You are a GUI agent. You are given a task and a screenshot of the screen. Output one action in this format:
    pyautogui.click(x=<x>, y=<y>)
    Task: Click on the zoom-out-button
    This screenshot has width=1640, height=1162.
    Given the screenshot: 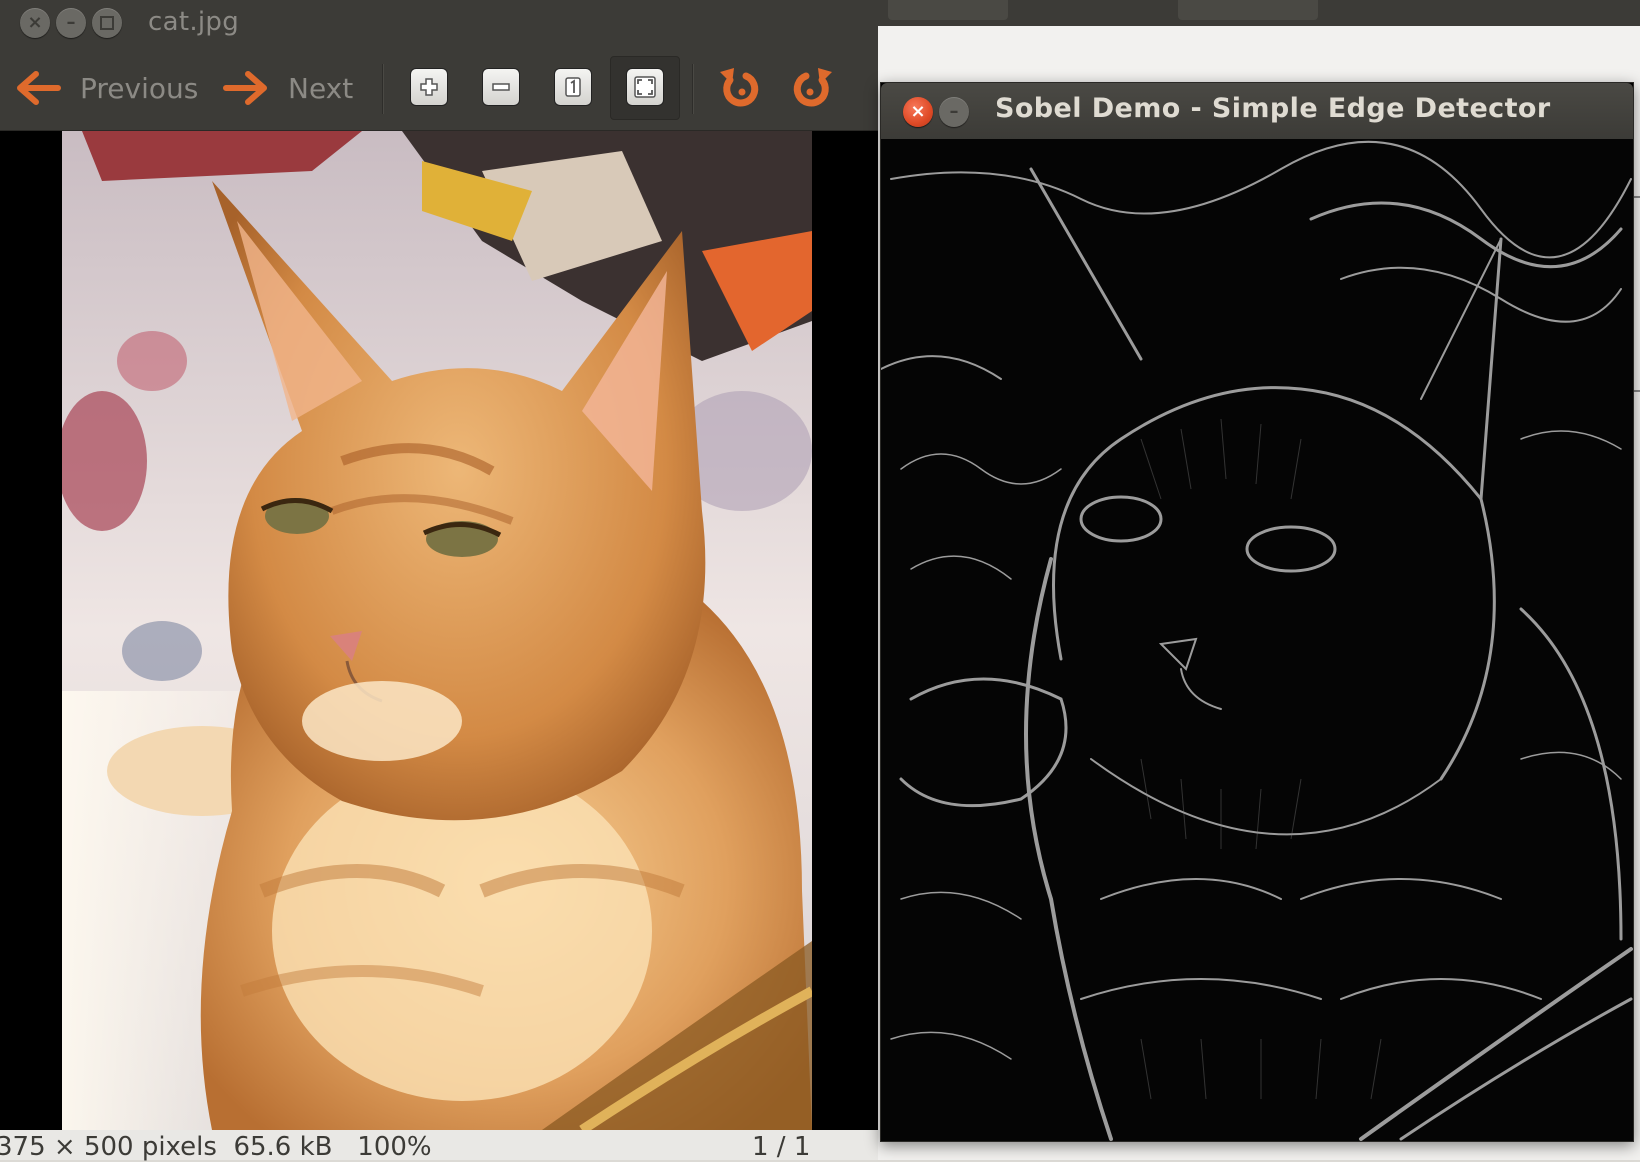 What is the action you would take?
    pyautogui.click(x=501, y=87)
    